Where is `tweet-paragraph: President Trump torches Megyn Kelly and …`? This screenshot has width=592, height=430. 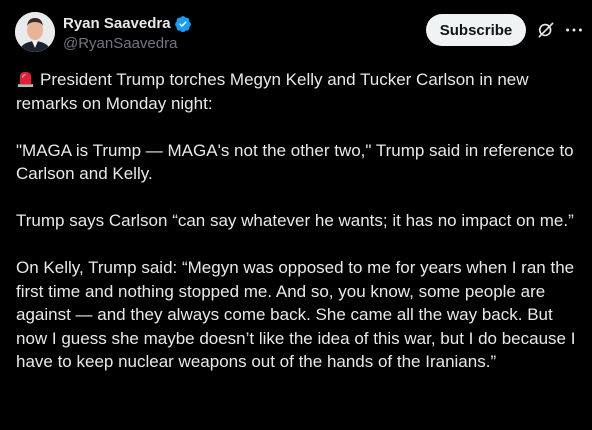
tweet-paragraph: President Trump torches Megyn Kelly and … is located at coordinates (299, 91).